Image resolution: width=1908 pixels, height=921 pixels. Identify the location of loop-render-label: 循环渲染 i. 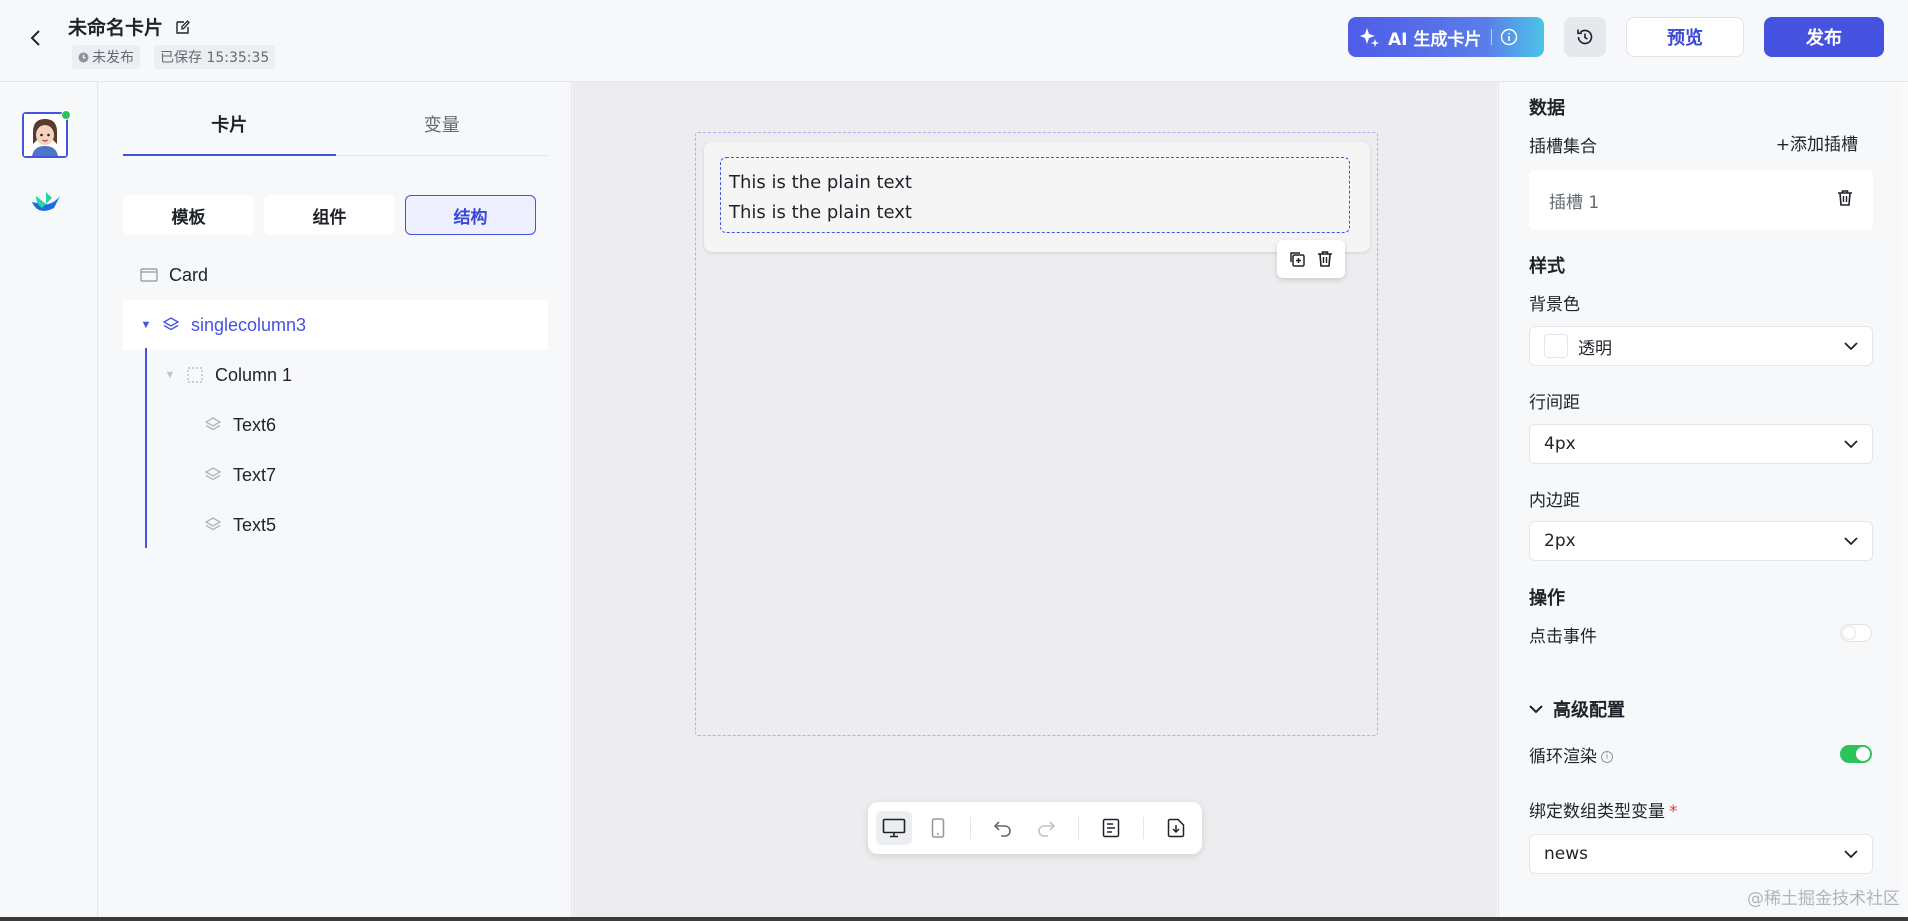
(1571, 754).